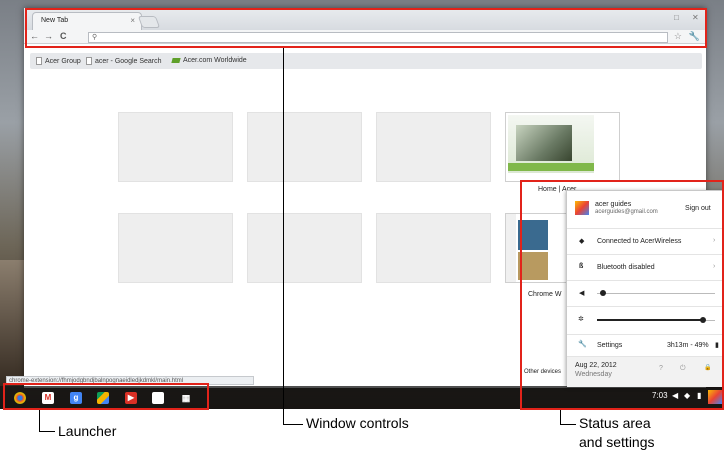 Image resolution: width=724 pixels, height=461 pixels. Describe the element at coordinates (128, 61) in the screenshot. I see `bookmark-label: acer - Google Search` at that location.